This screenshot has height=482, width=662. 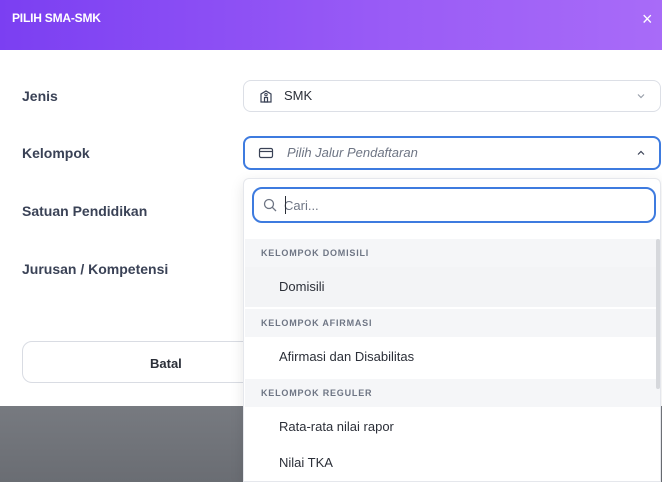 What do you see at coordinates (166, 363) in the screenshot?
I see `cancel-button-label: Batal` at bounding box center [166, 363].